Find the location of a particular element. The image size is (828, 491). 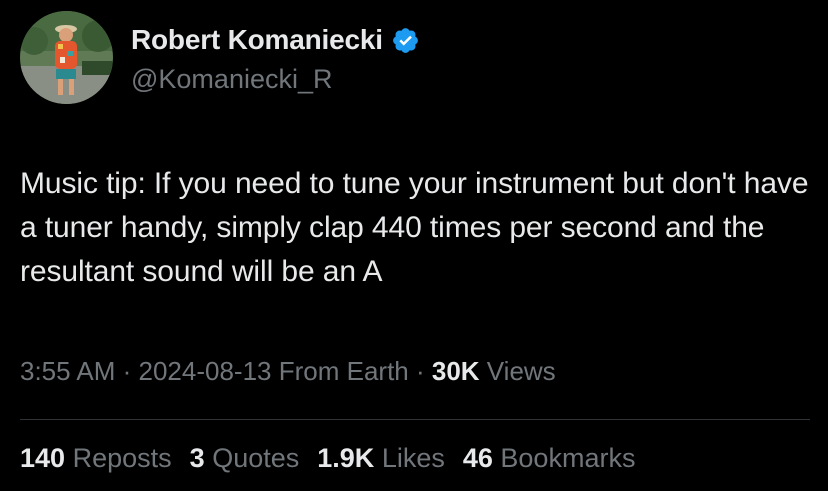

post-date: 2024-08-13 is located at coordinates (205, 371).